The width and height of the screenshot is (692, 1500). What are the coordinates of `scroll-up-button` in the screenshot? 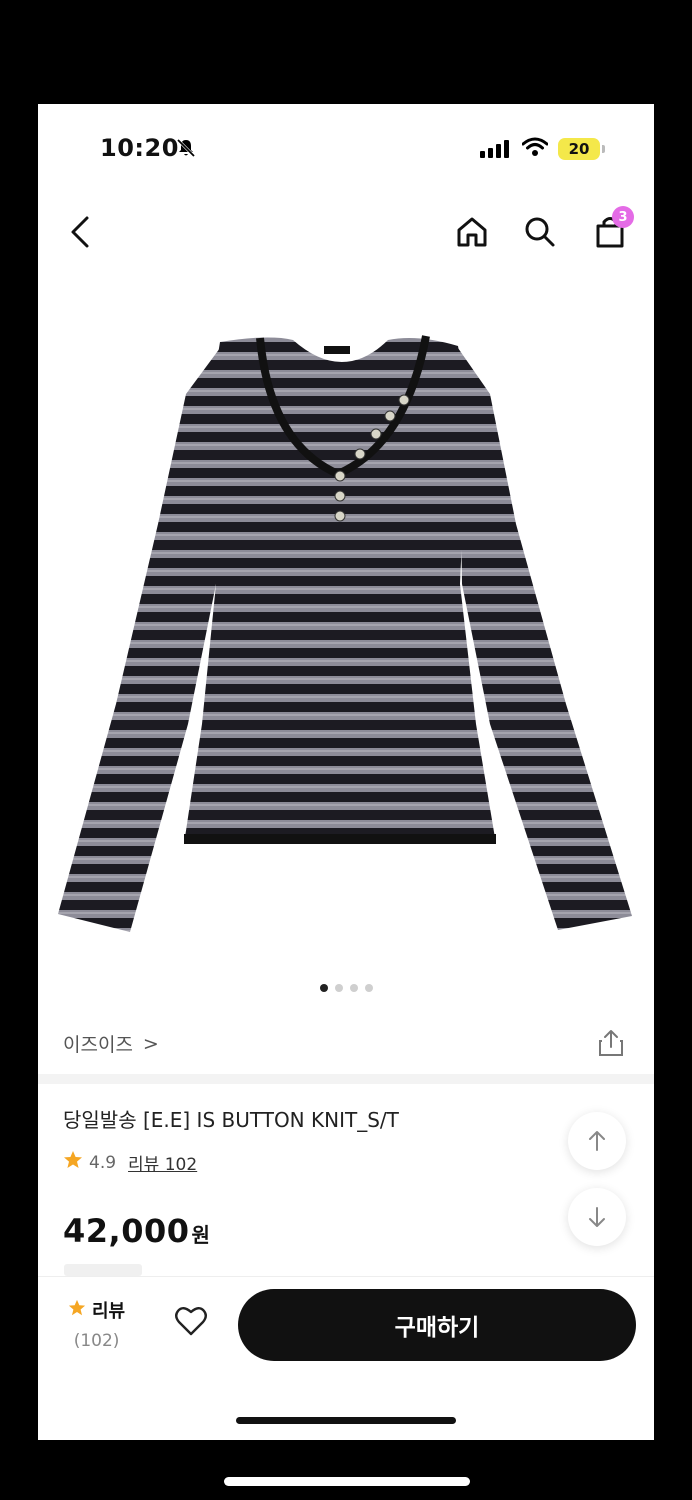 It's located at (597, 1141).